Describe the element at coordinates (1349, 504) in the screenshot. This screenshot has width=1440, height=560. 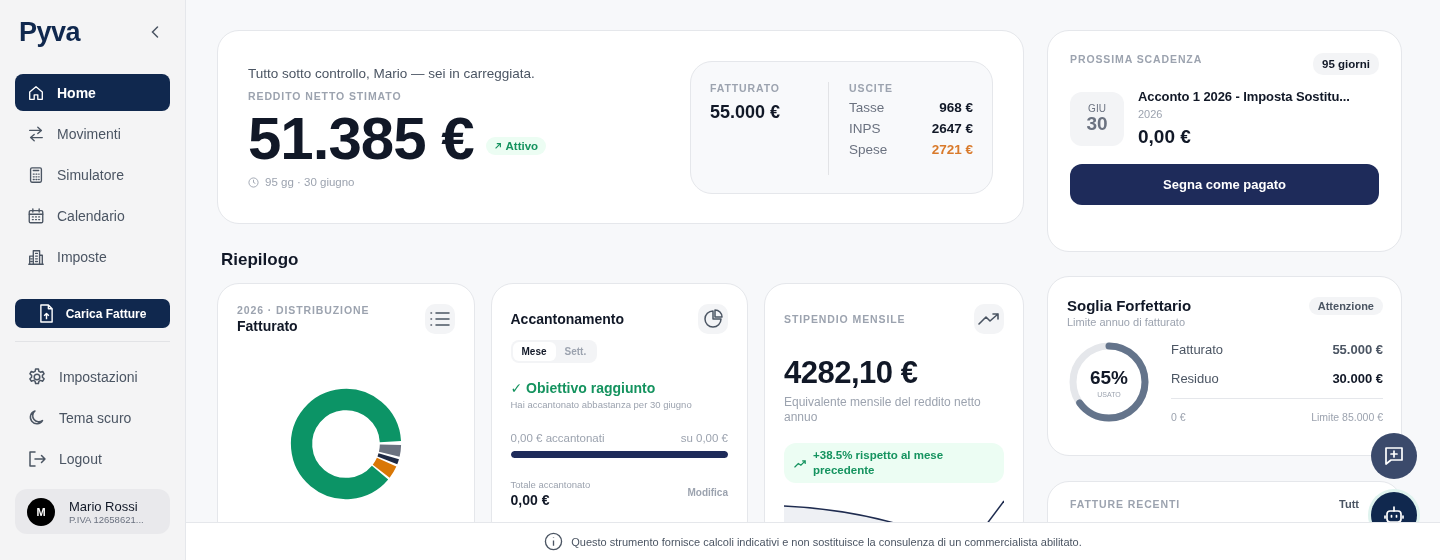
I see `see-all-link: Tutt` at that location.